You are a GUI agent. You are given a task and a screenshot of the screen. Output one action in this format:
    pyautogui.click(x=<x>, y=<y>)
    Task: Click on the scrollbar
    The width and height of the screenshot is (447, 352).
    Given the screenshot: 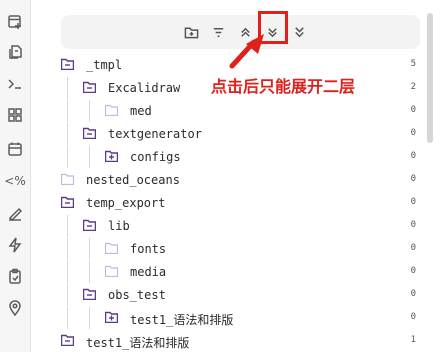 What is the action you would take?
    pyautogui.click(x=430, y=78)
    